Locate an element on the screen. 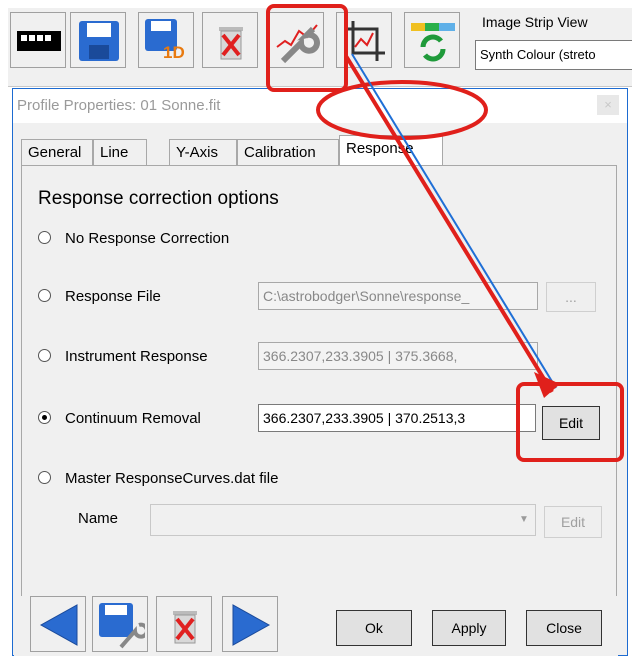 The height and width of the screenshot is (664, 632). name-select: ▼ is located at coordinates (343, 520).